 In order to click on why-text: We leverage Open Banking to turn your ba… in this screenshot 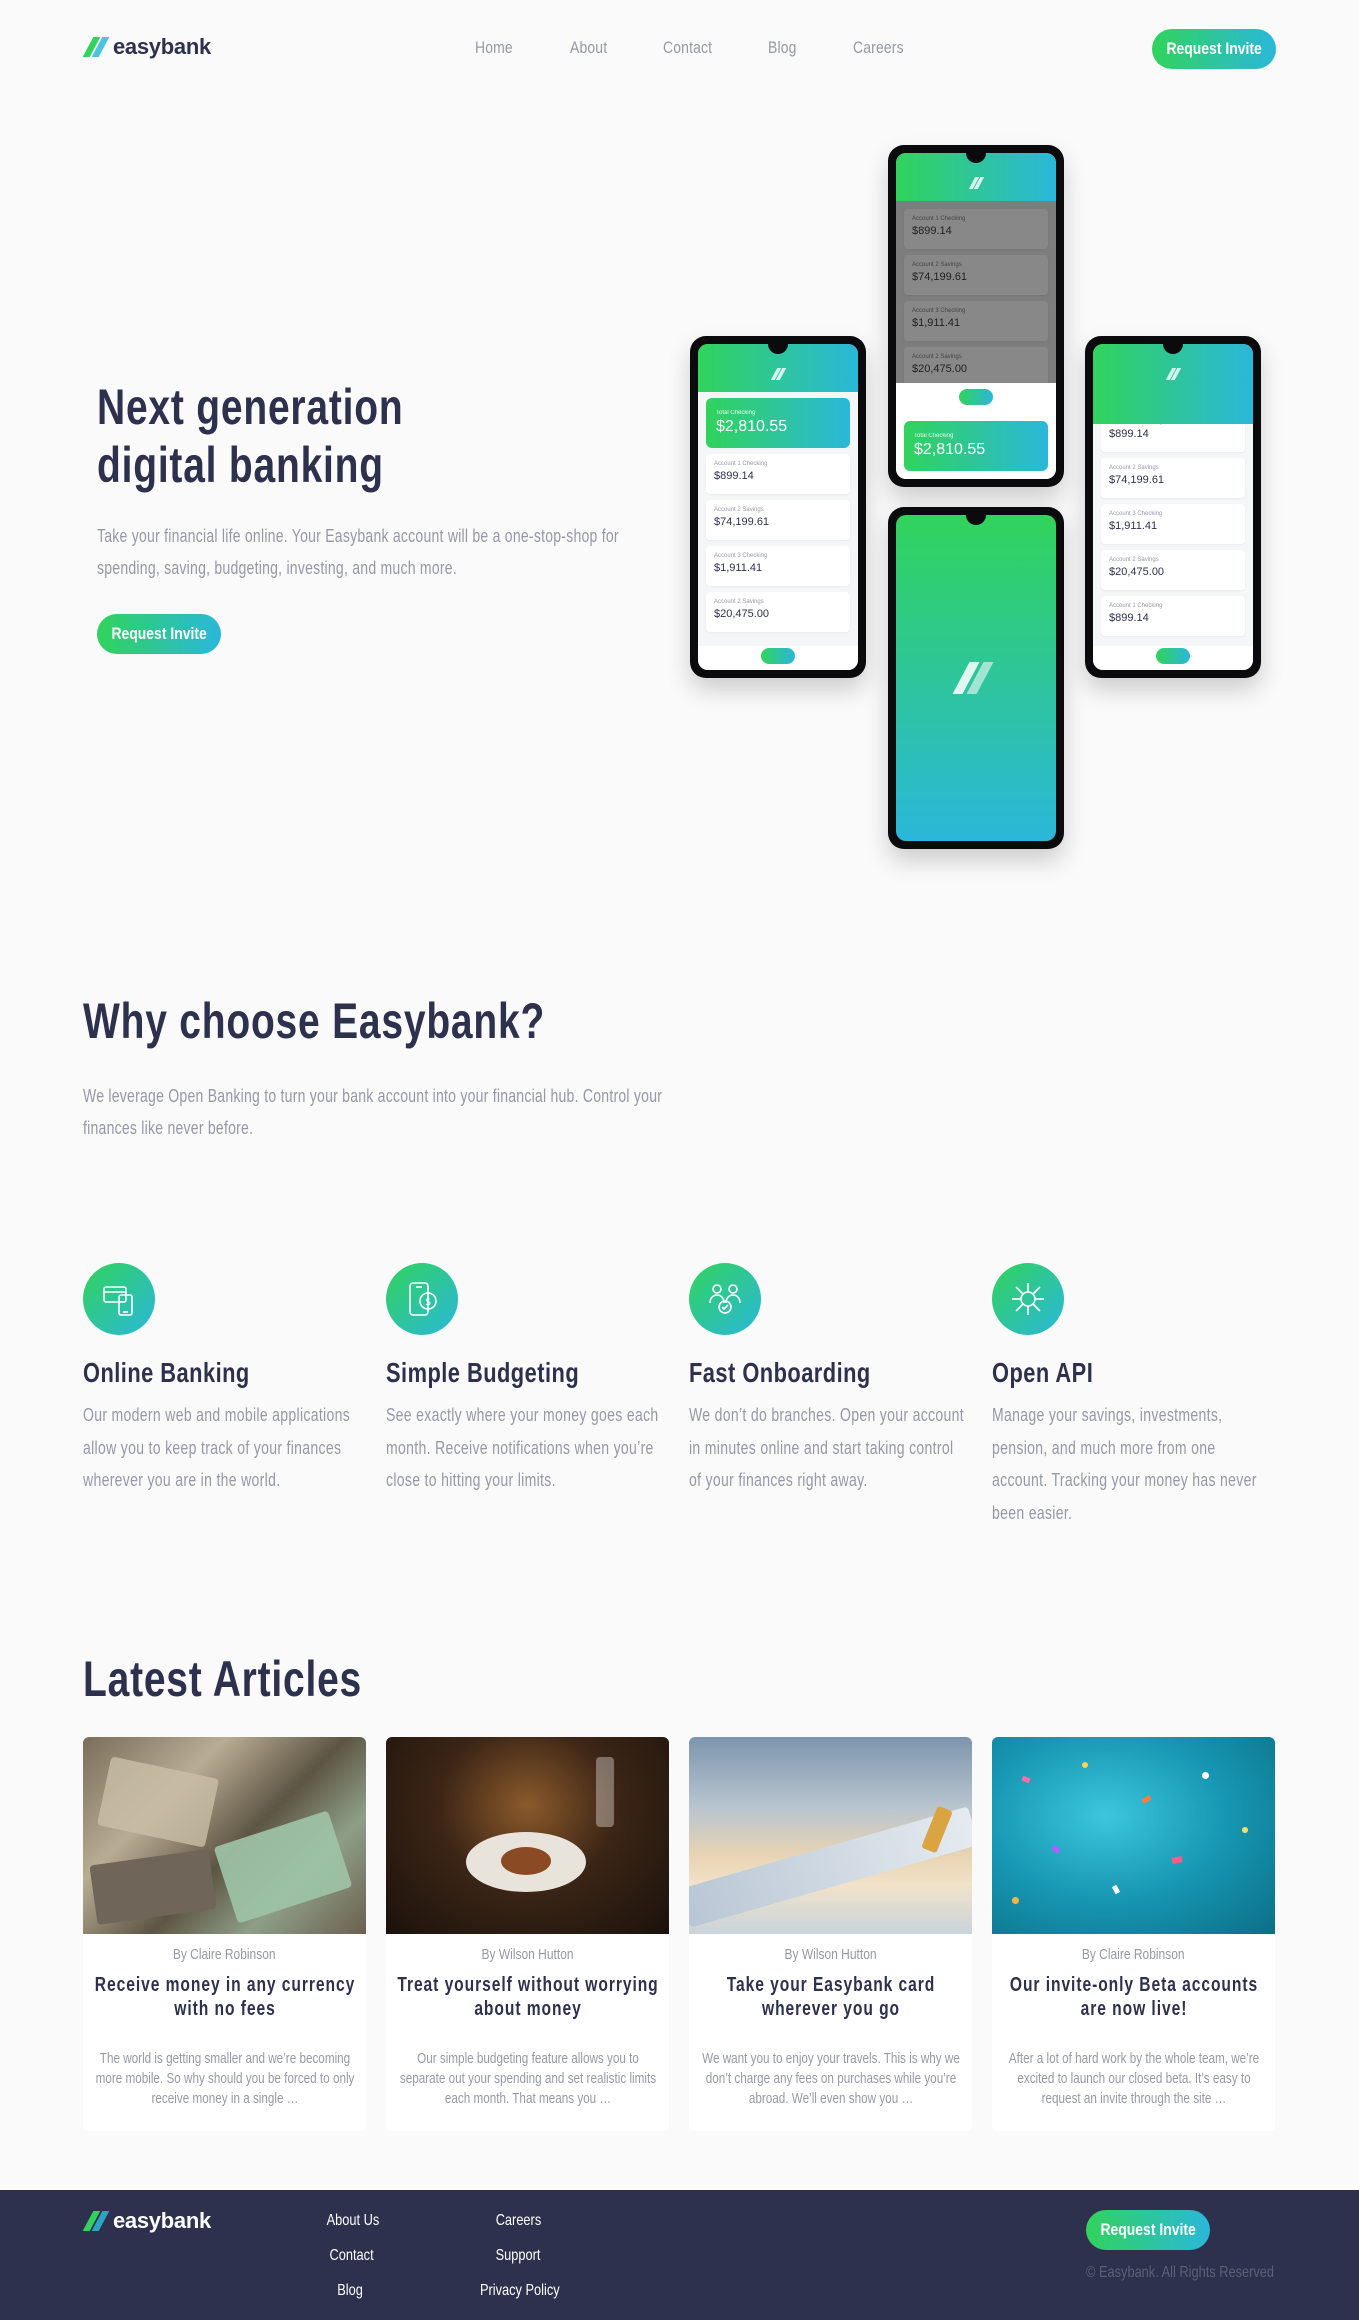, I will do `click(373, 1112)`.